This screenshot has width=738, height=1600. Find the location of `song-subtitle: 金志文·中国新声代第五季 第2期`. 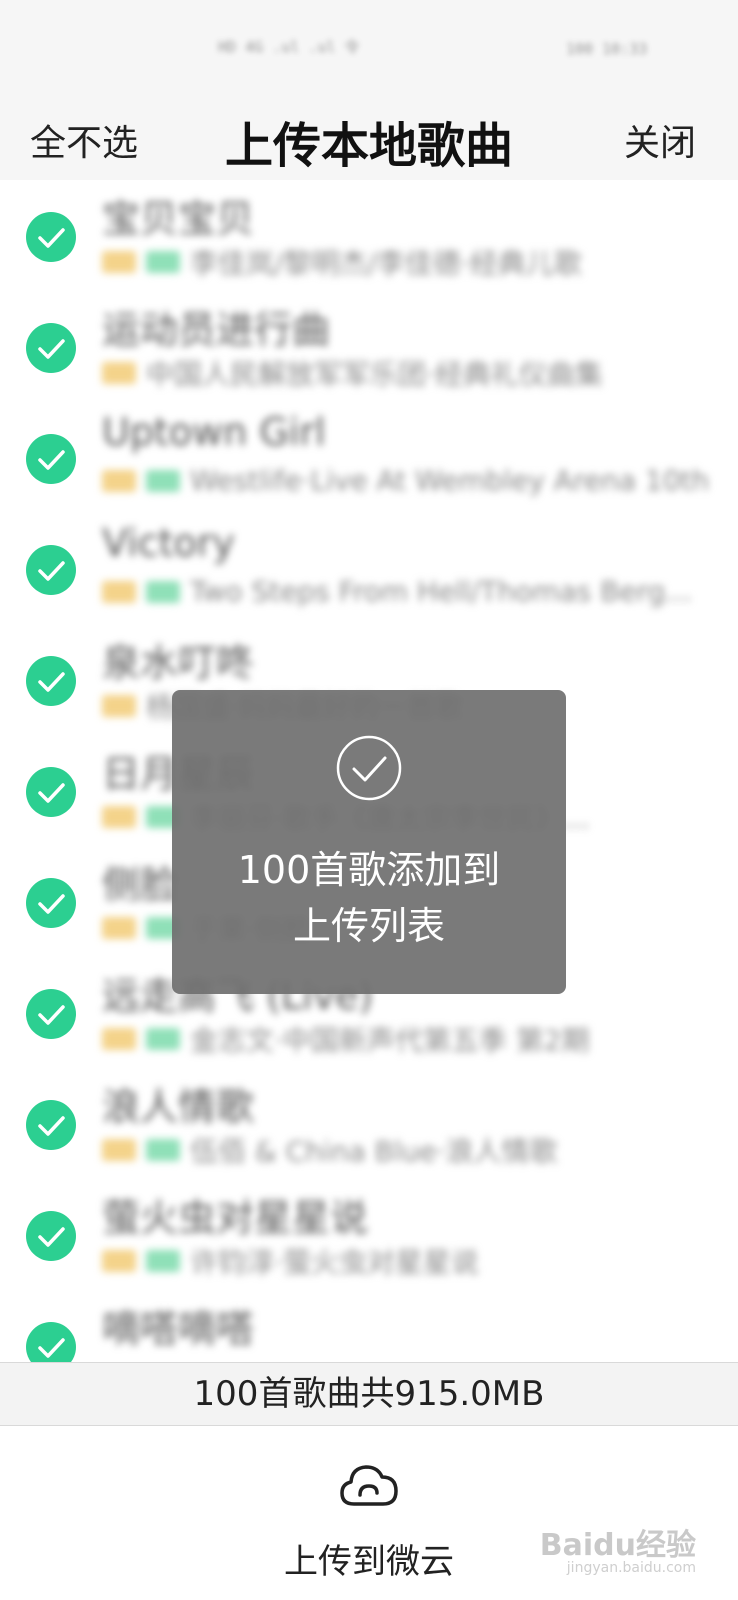

song-subtitle: 金志文·中国新声代第五季 第2期 is located at coordinates (407, 1036).